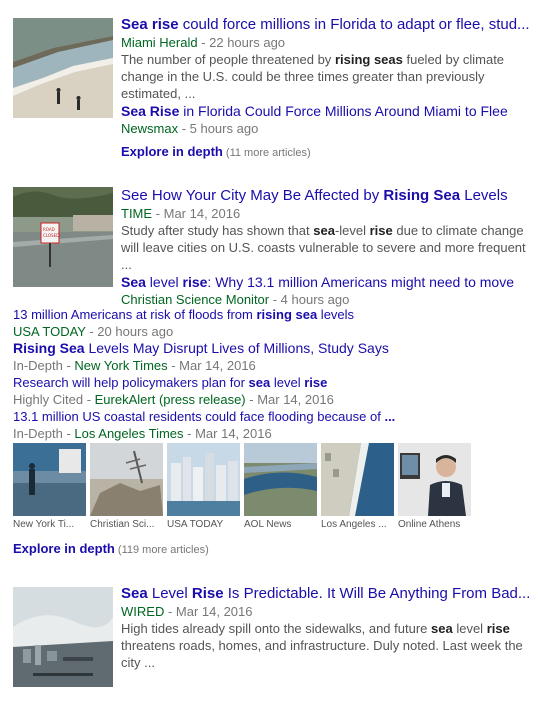 The image size is (538, 701). I want to click on gallery-caption: Online Athens, so click(429, 524).